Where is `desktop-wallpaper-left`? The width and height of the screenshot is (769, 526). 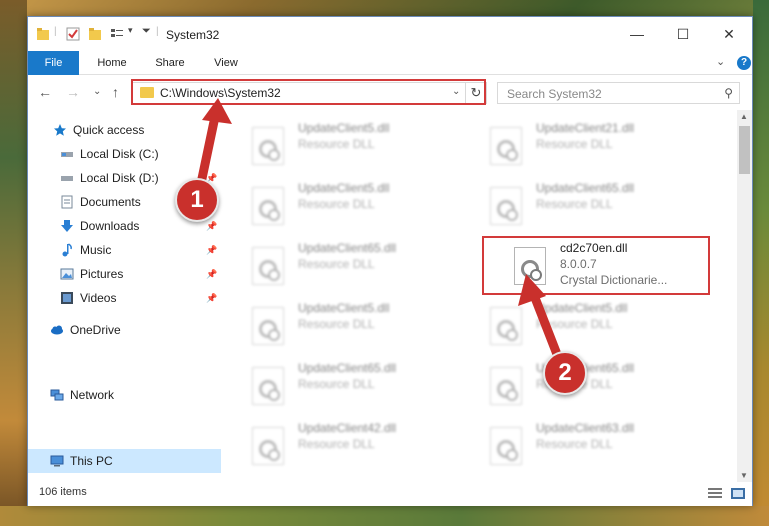 desktop-wallpaper-left is located at coordinates (13, 263).